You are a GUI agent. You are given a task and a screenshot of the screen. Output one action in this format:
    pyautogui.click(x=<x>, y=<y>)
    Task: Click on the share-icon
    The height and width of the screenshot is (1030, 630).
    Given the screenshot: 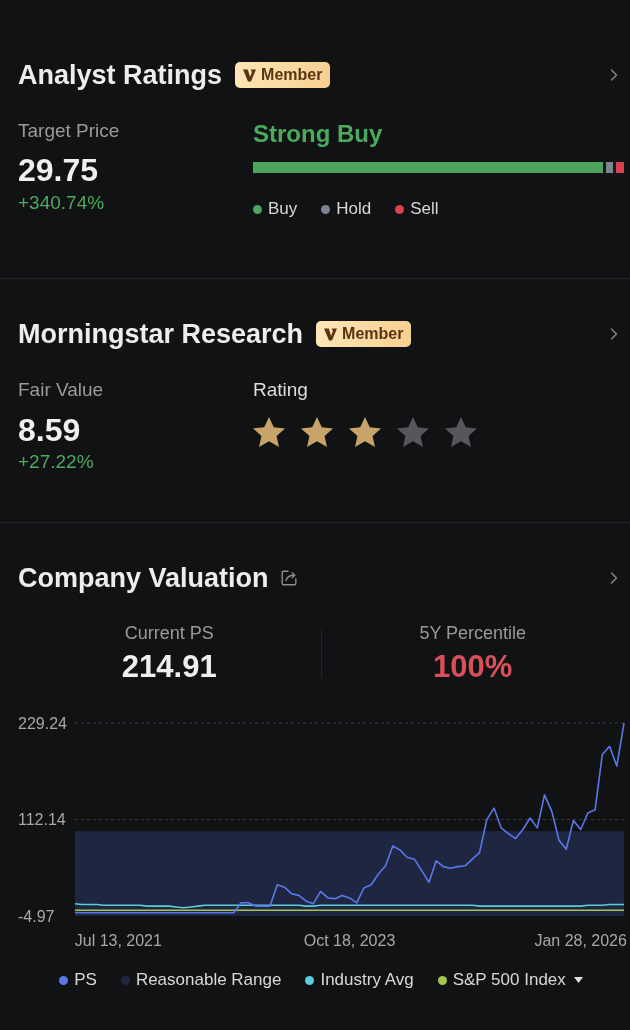 What is the action you would take?
    pyautogui.click(x=288, y=578)
    